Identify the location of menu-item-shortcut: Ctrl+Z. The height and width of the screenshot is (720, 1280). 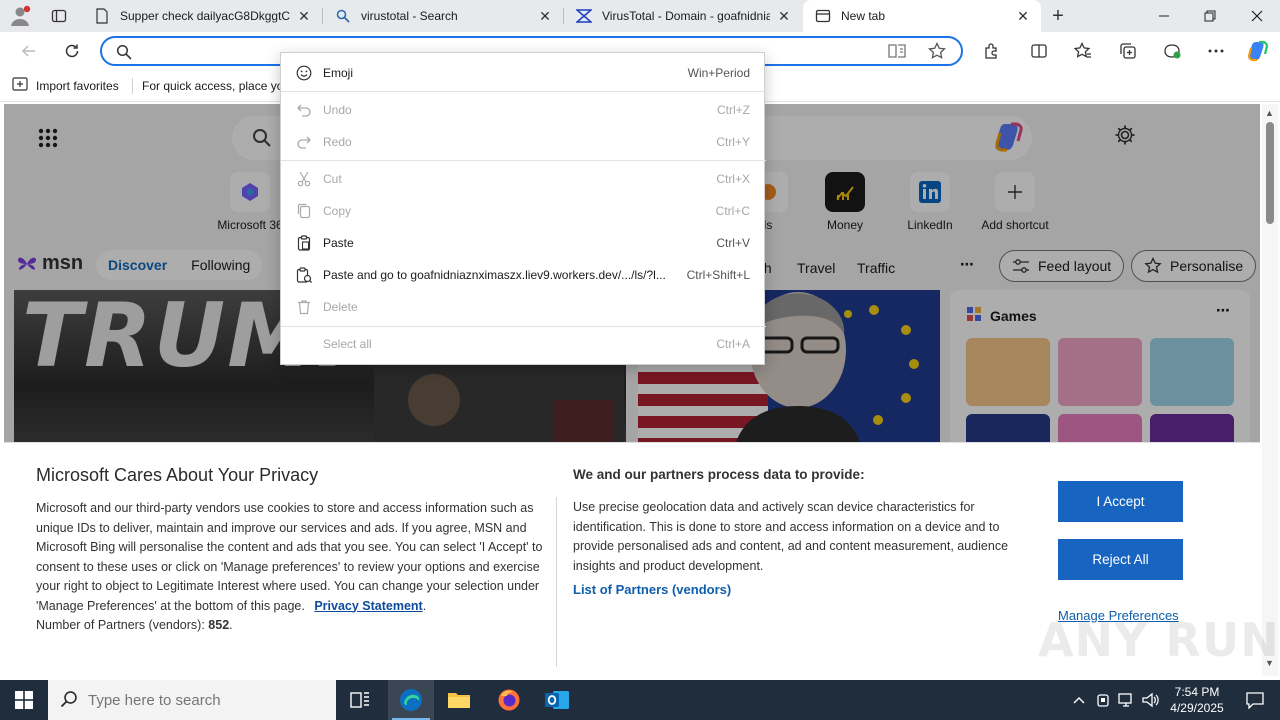
(733, 110).